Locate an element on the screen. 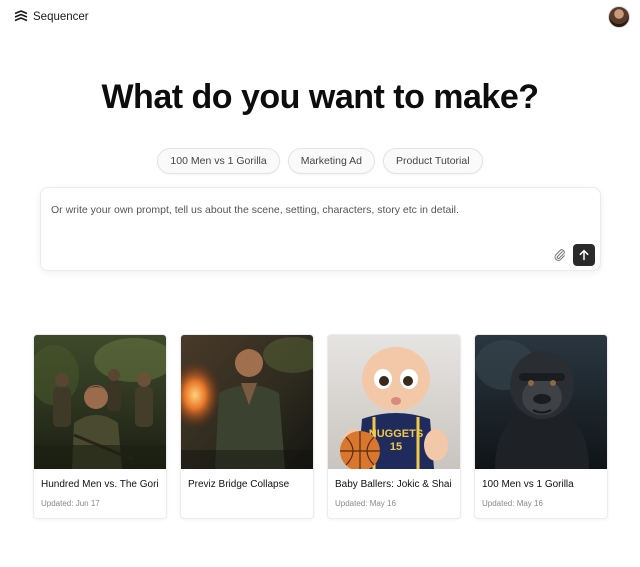  app-name: Sequencer is located at coordinates (61, 17).